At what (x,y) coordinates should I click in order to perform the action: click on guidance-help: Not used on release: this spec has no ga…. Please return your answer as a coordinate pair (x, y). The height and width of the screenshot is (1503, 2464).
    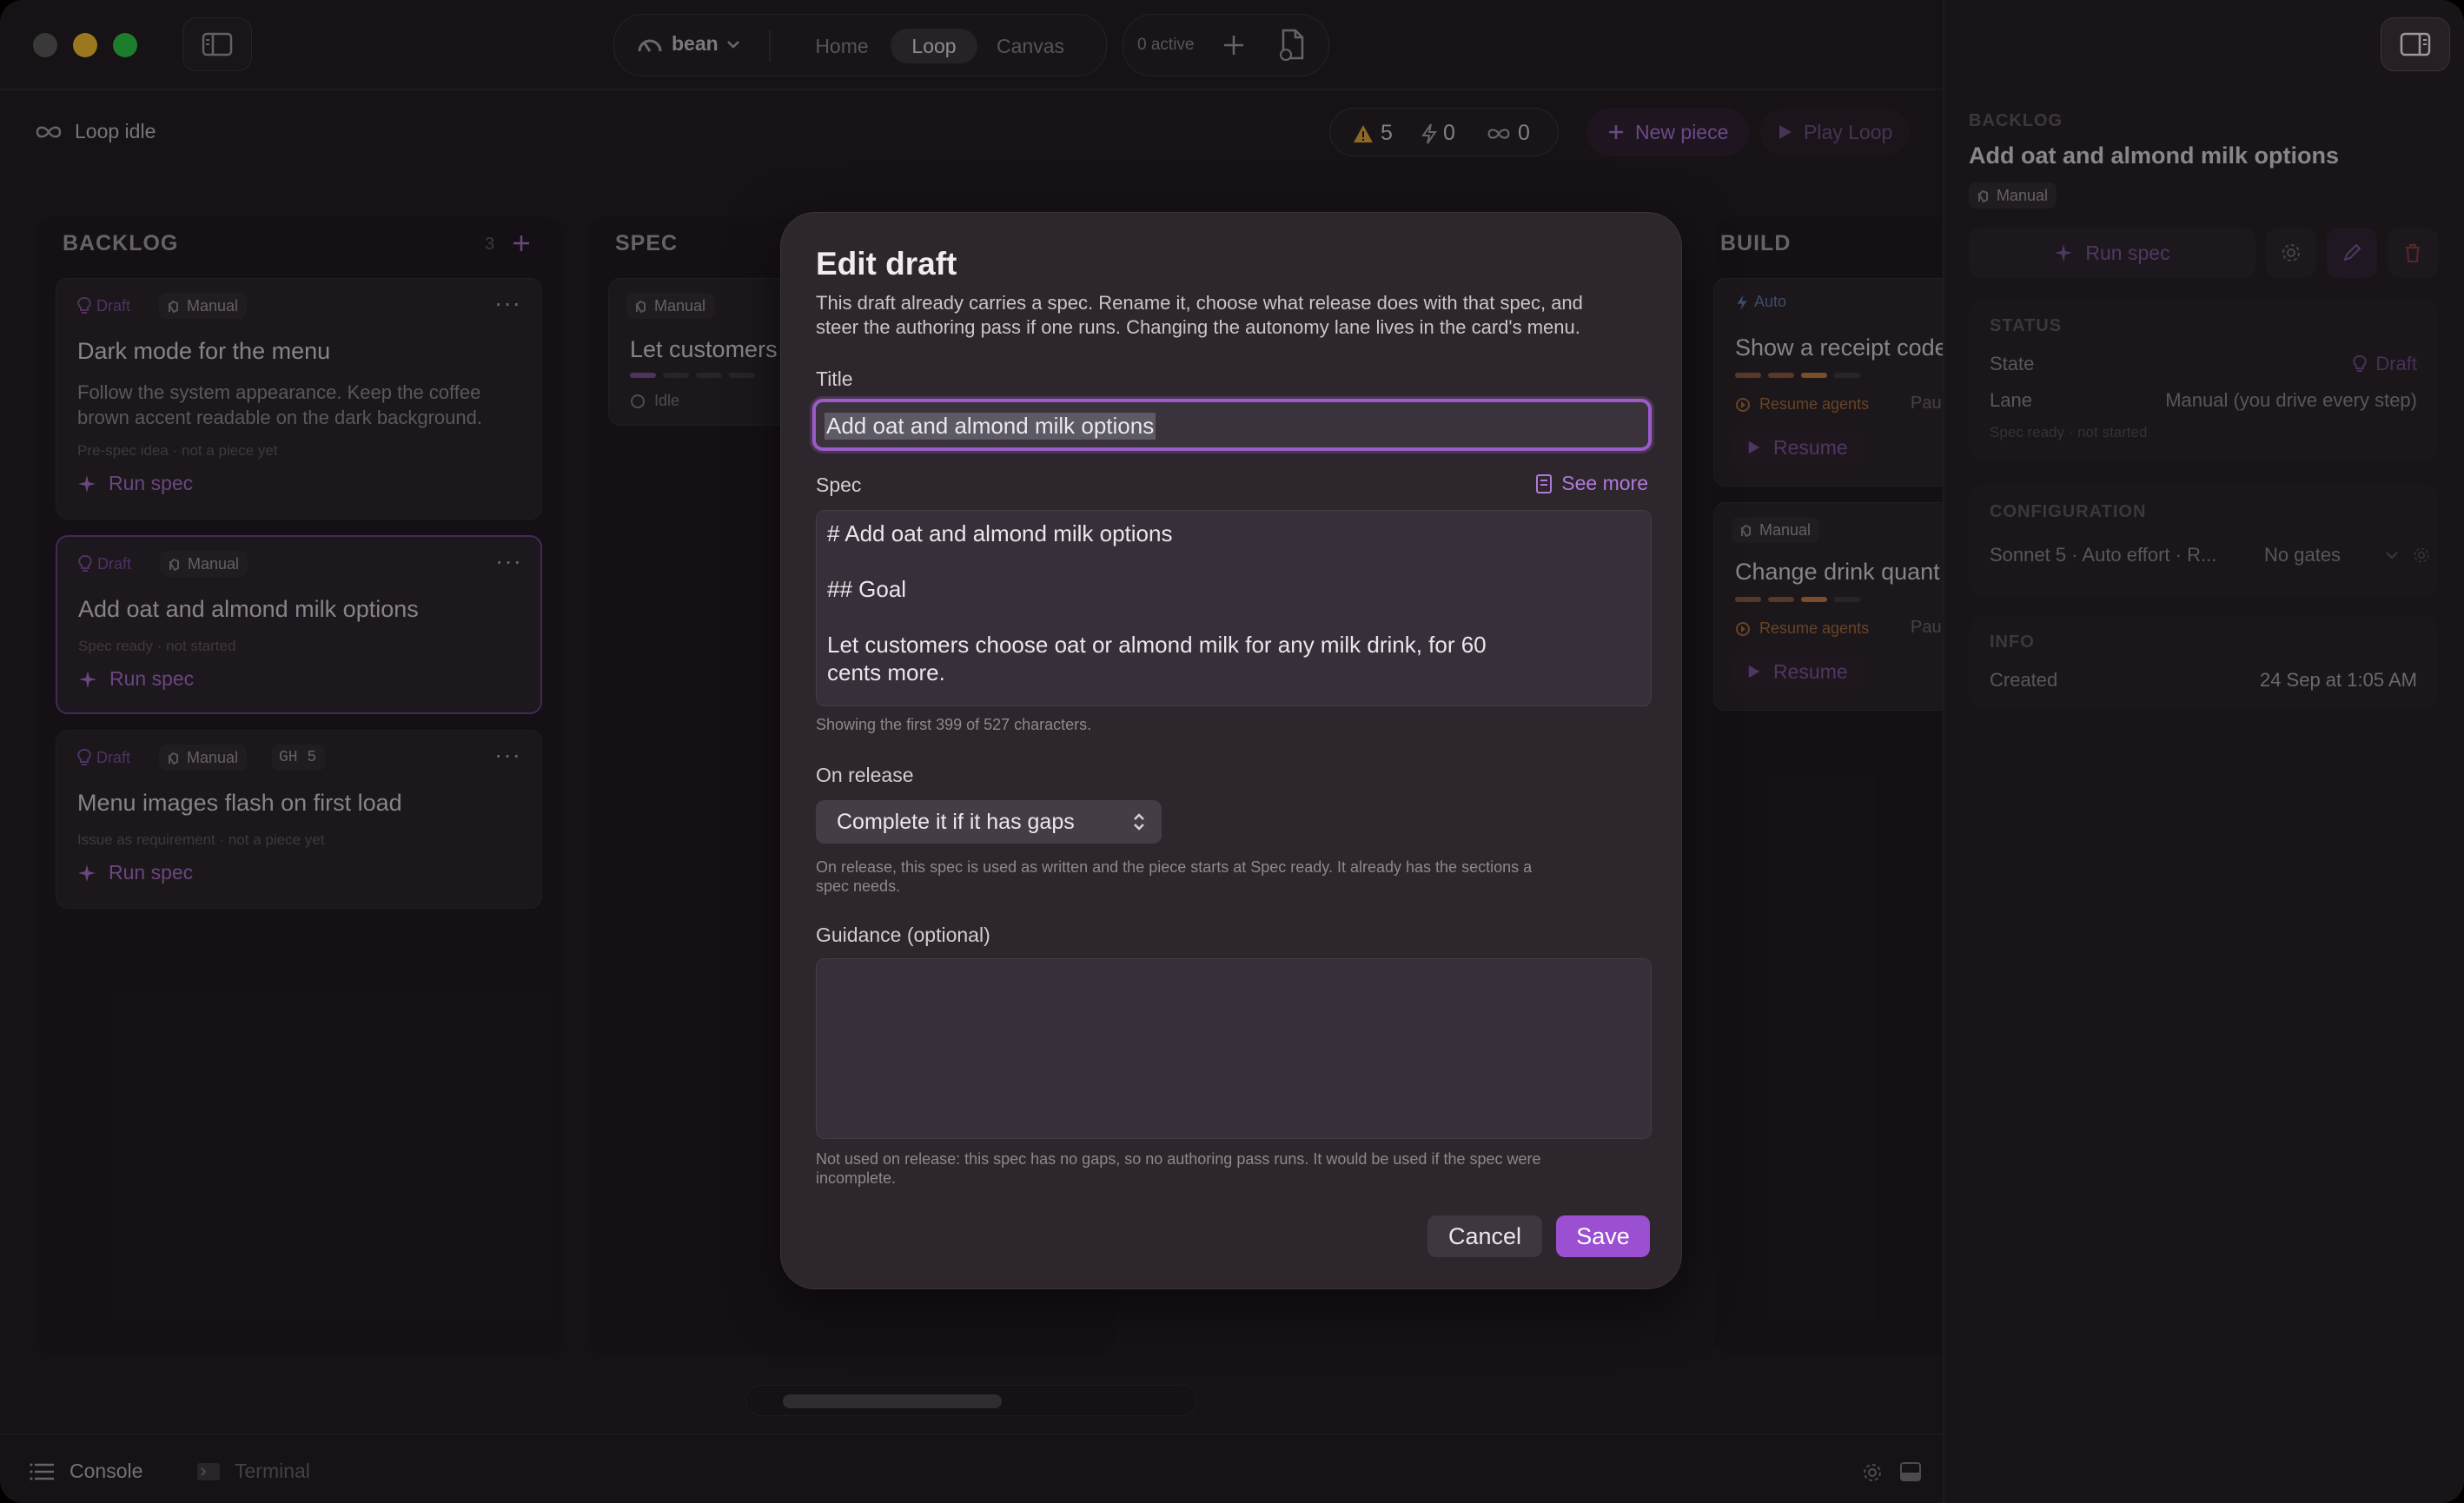
    Looking at the image, I should click on (1178, 1168).